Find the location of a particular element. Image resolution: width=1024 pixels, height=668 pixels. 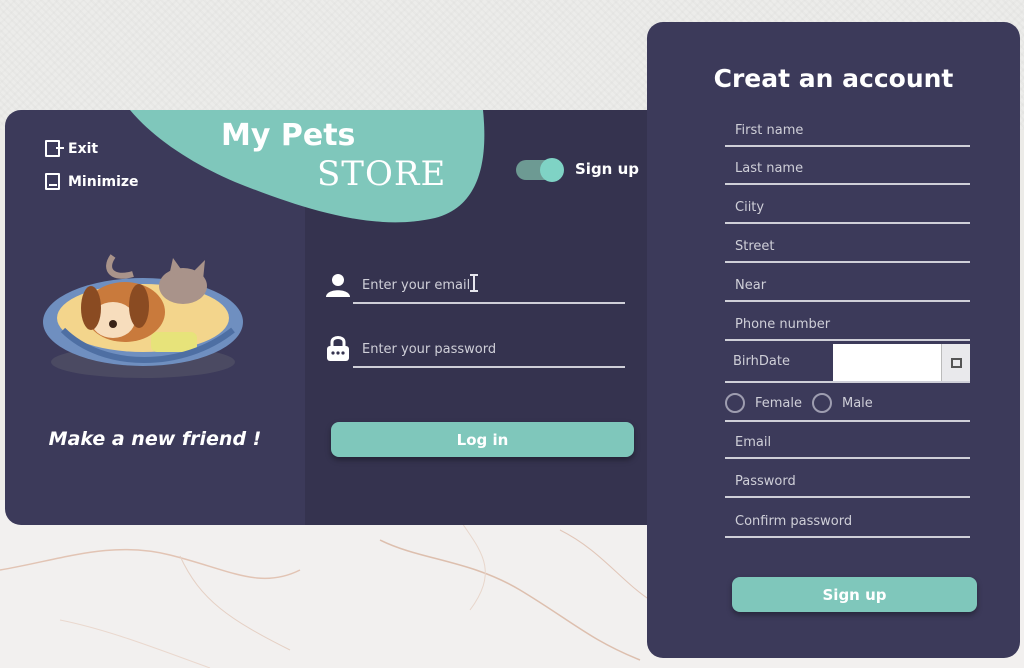

login-button: Log in is located at coordinates (482, 439).